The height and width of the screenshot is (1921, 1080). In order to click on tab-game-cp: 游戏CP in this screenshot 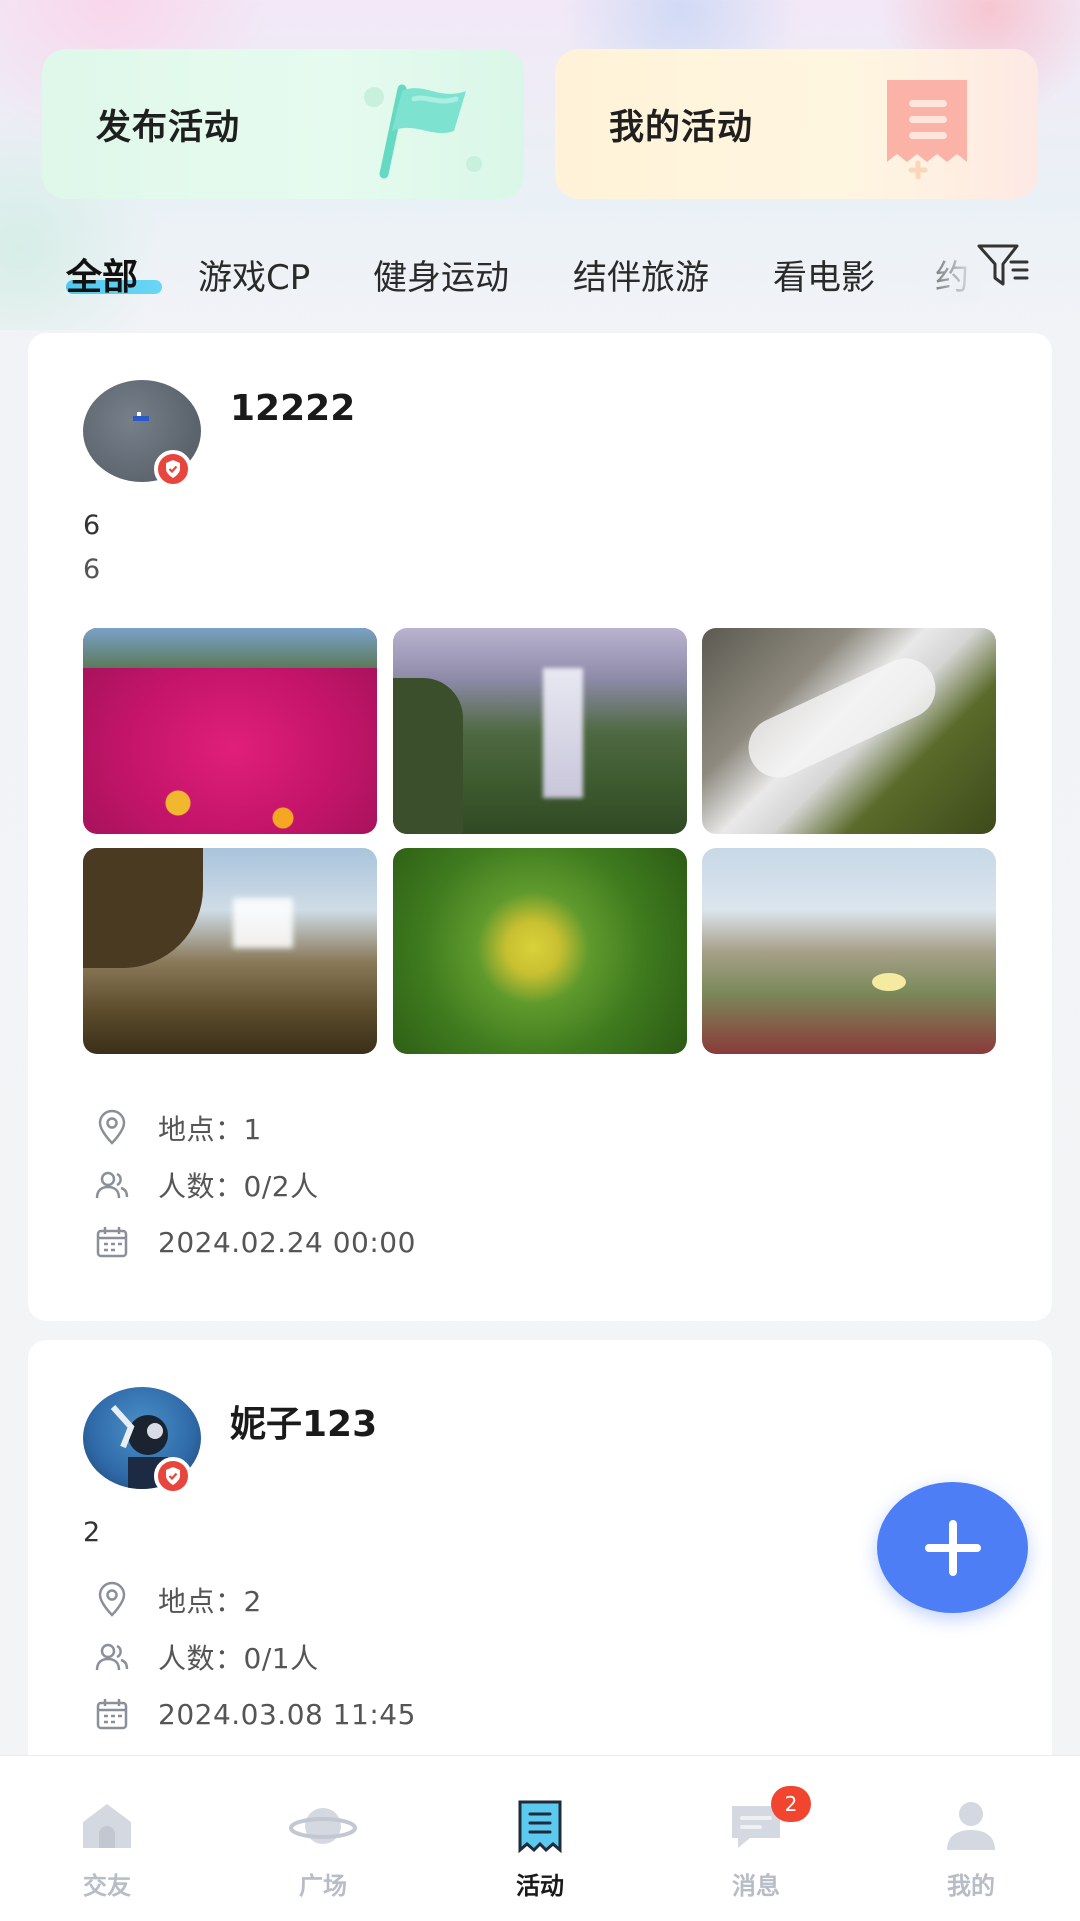, I will do `click(254, 274)`.